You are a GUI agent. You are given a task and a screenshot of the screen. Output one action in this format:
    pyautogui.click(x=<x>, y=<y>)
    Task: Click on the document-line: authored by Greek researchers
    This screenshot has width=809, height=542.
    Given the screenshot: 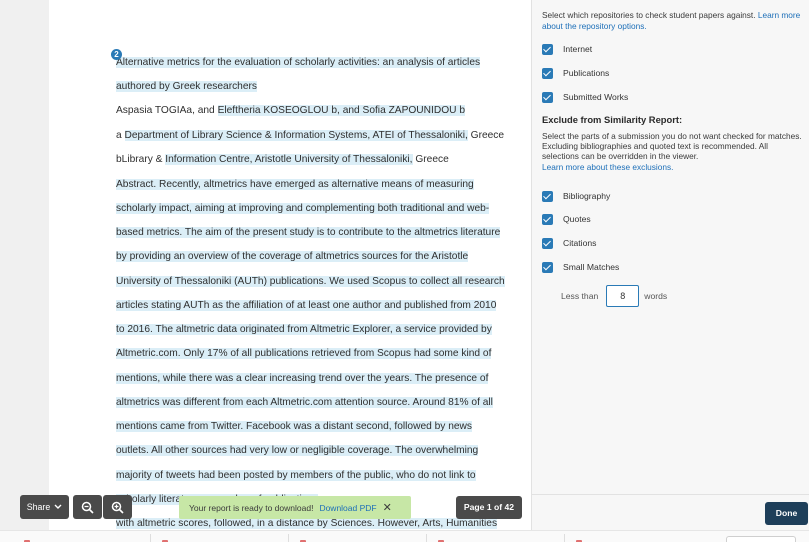 What is the action you would take?
    pyautogui.click(x=186, y=86)
    